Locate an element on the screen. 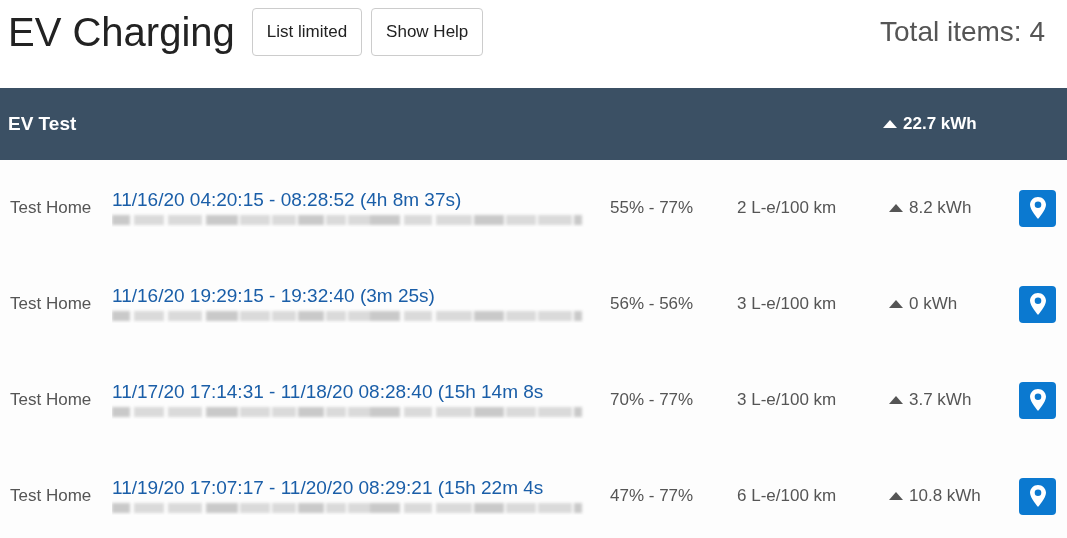  soc-range: 56% - 56% is located at coordinates (652, 304).